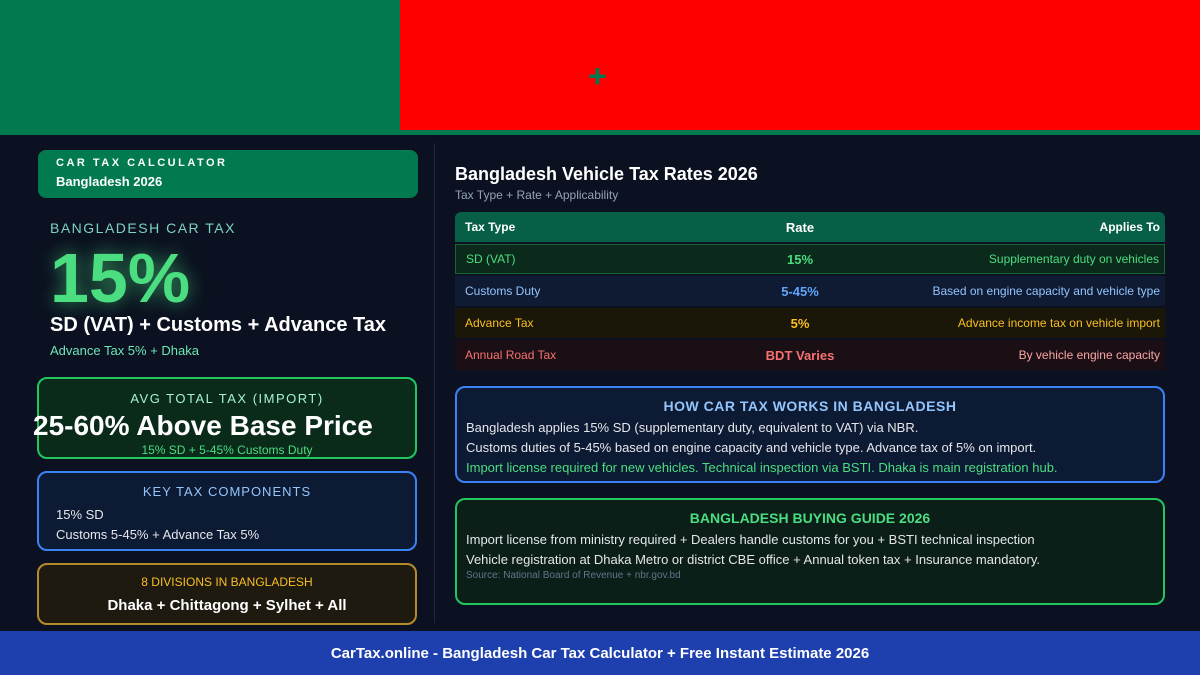 The width and height of the screenshot is (1200, 675). What do you see at coordinates (800, 291) in the screenshot?
I see `cell-rate: 5-45%` at bounding box center [800, 291].